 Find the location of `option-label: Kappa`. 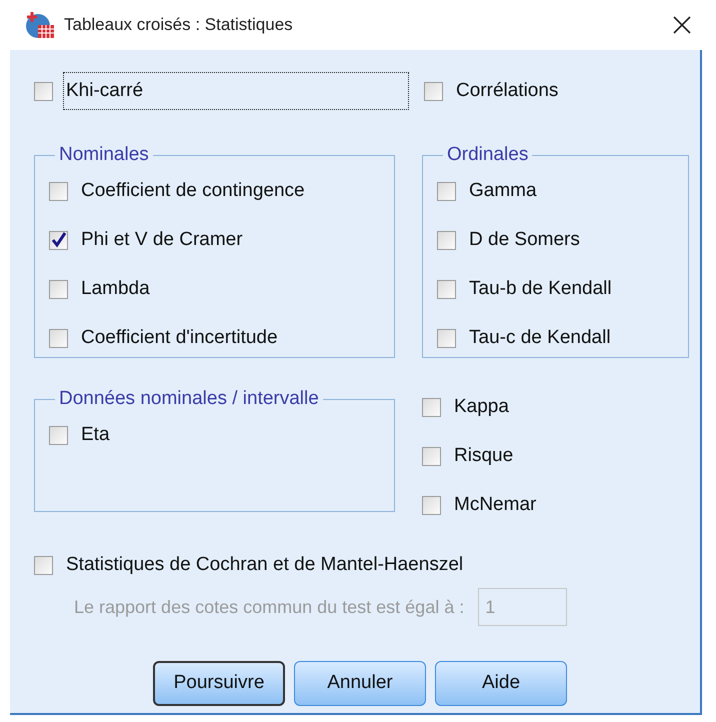

option-label: Kappa is located at coordinates (481, 407).